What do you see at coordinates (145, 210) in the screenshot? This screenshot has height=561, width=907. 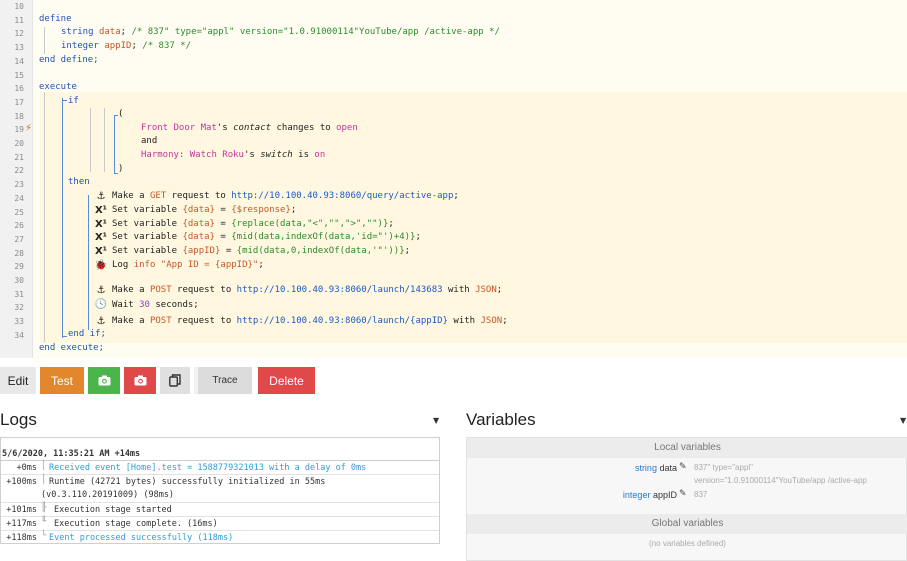 I see `s2-pre: Set variable` at bounding box center [145, 210].